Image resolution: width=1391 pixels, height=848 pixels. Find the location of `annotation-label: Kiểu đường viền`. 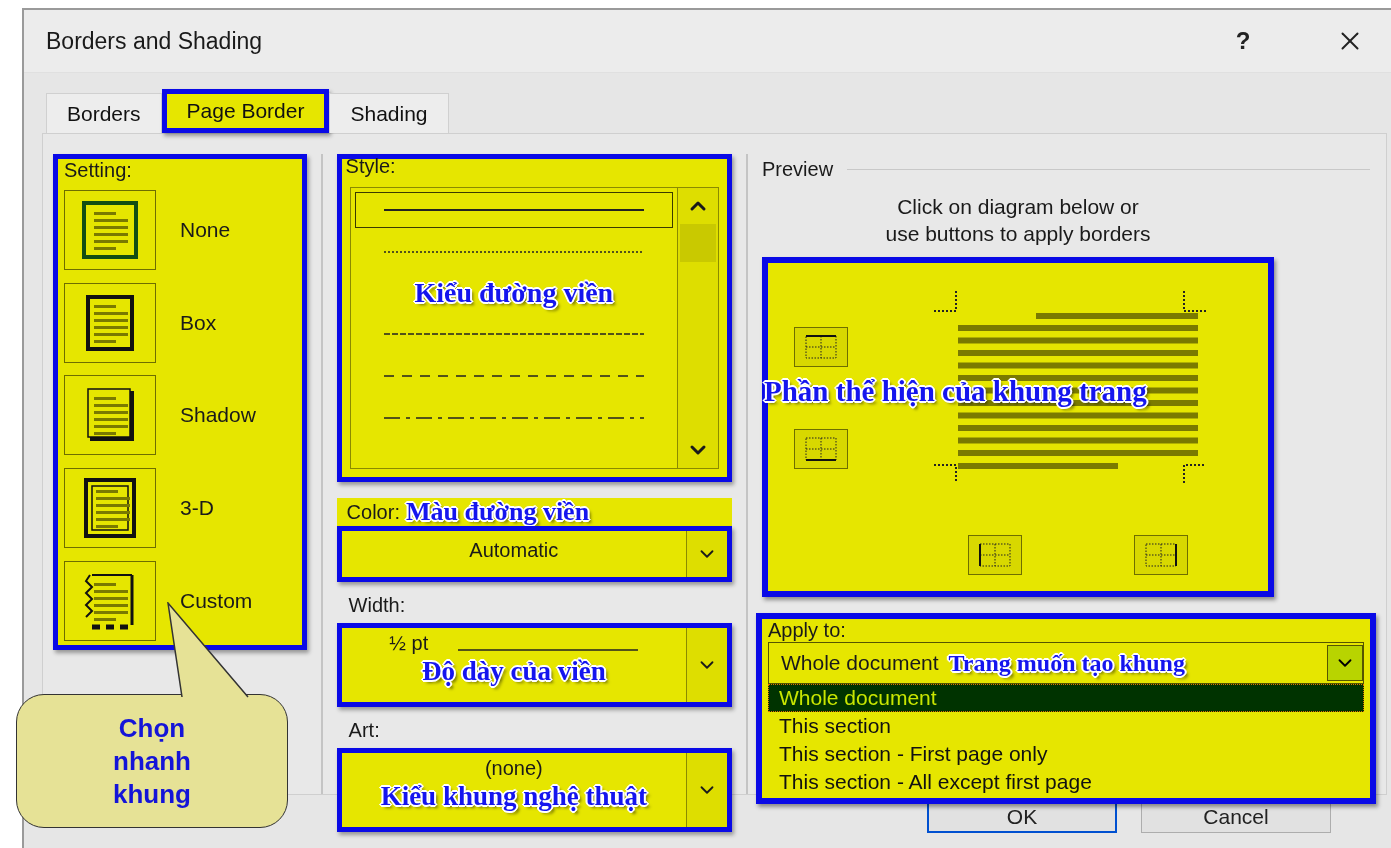

annotation-label: Kiểu đường viền is located at coordinates (514, 293).